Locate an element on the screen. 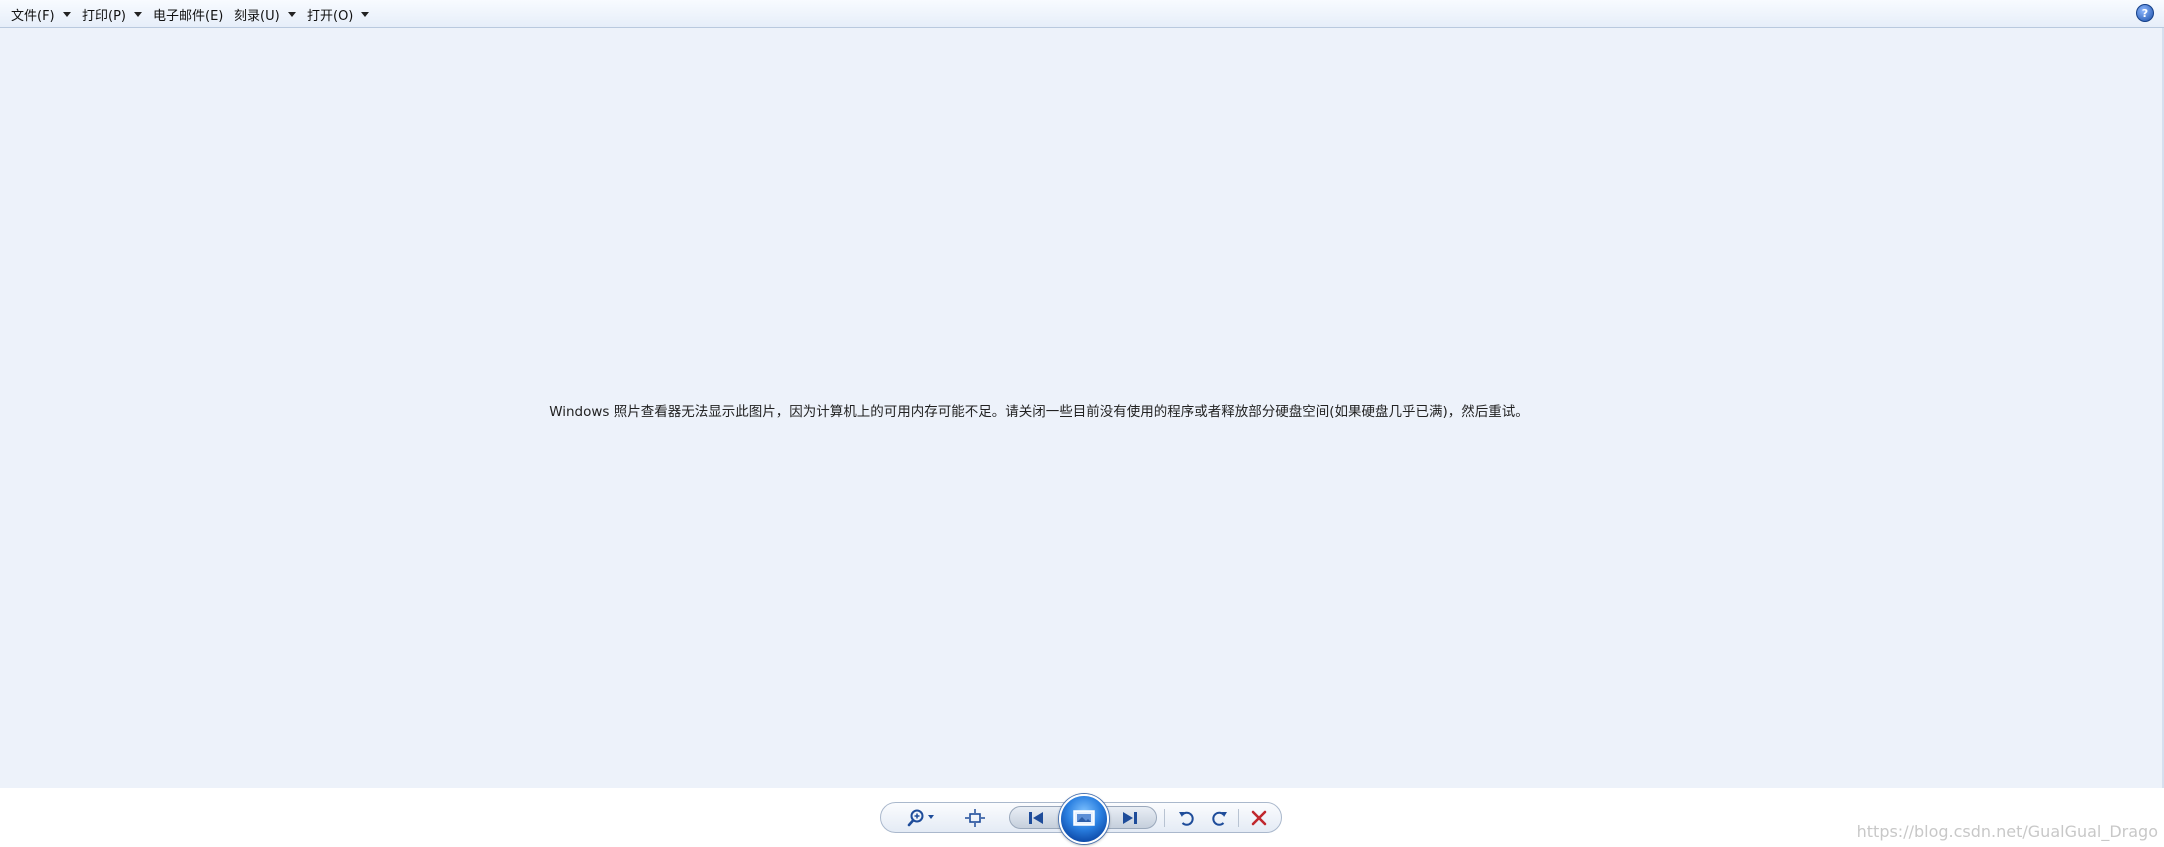 This screenshot has height=847, width=2164. rotate-clockwise-button is located at coordinates (1220, 818).